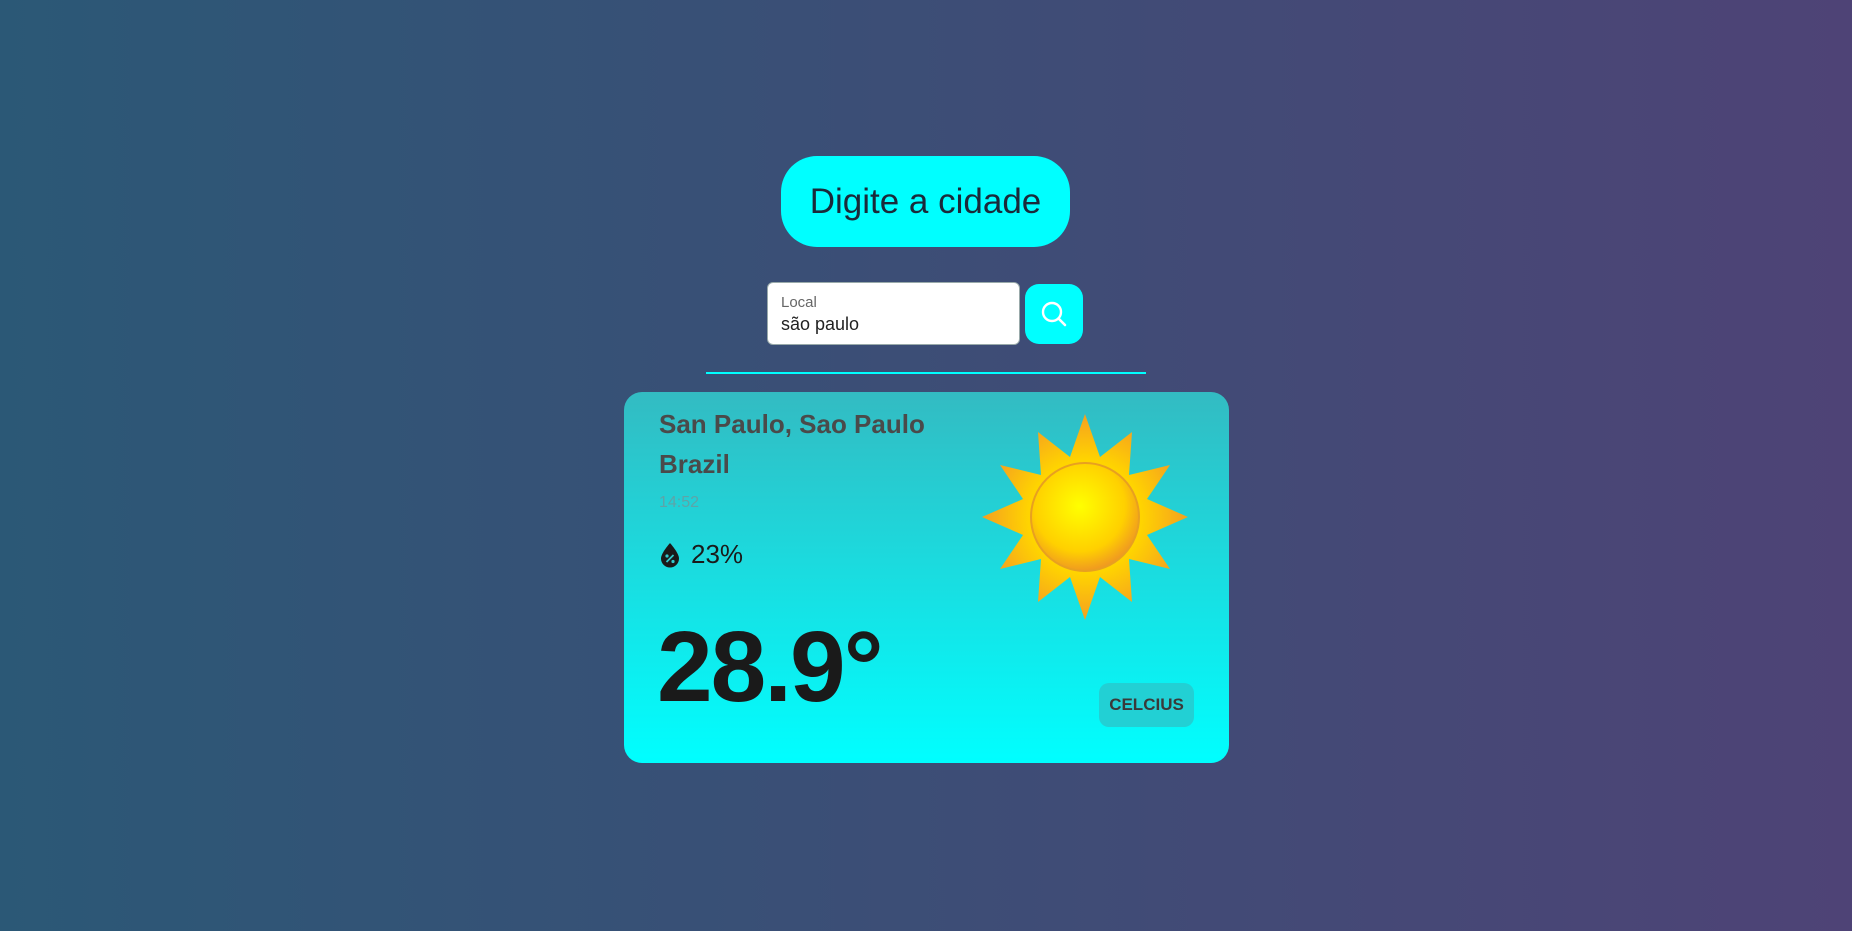 The image size is (1852, 931). I want to click on search-input-label: Local, so click(799, 302).